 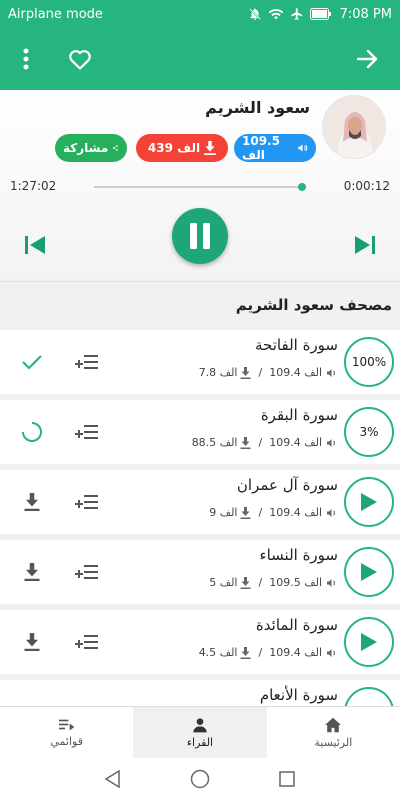 I want to click on downloads-pill: 439 الف, so click(x=182, y=148).